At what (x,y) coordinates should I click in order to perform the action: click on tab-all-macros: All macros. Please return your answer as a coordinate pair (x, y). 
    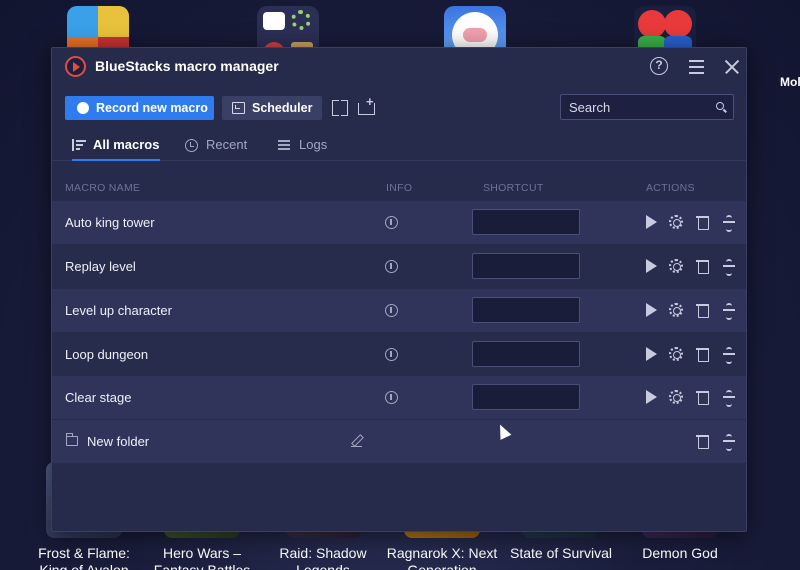
    Looking at the image, I should click on (116, 149).